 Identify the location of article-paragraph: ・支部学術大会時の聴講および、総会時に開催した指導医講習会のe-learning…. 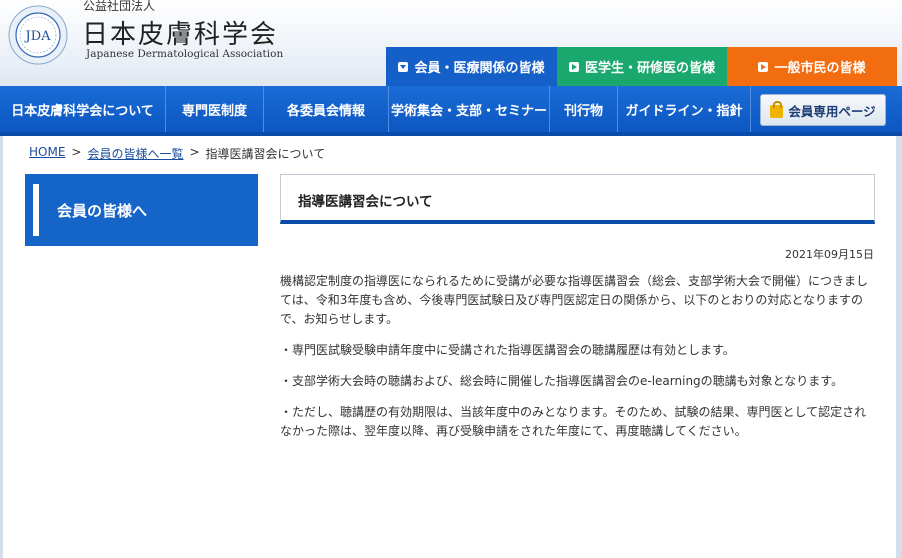
(562, 381).